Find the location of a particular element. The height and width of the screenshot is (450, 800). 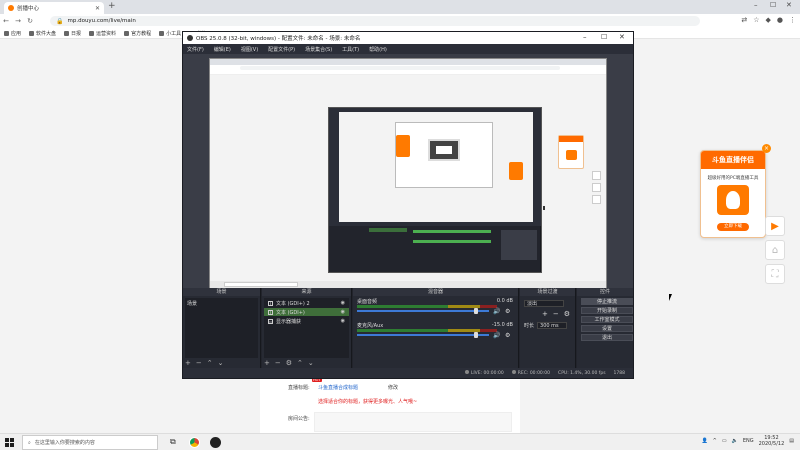

source-settings-icon: ⚙ is located at coordinates (289, 363).